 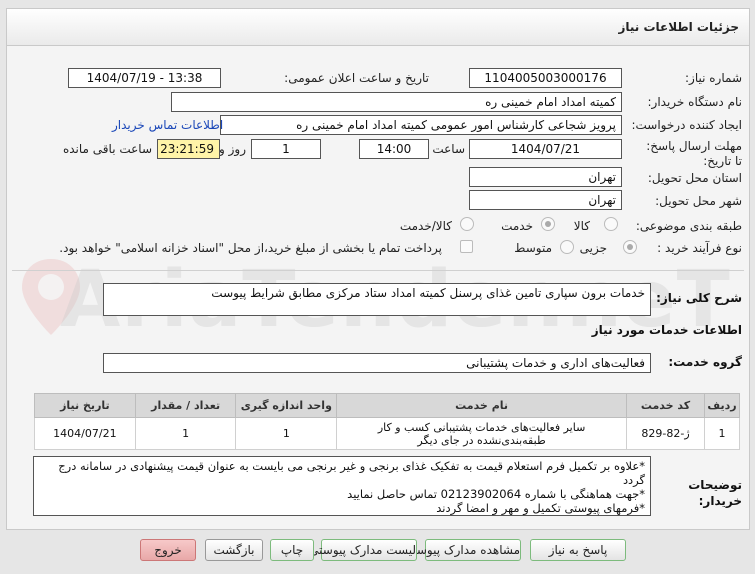 What do you see at coordinates (694, 153) in the screenshot?
I see `deadline-label: مهلت ارسال پاسخ: تا تاریخ:` at bounding box center [694, 153].